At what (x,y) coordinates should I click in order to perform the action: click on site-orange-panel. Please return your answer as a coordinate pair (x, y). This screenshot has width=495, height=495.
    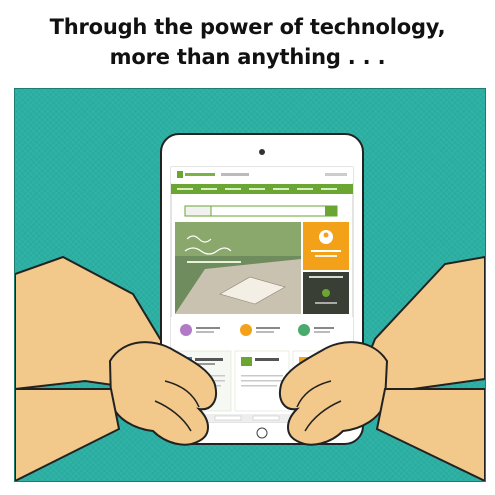
    Looking at the image, I should click on (326, 246).